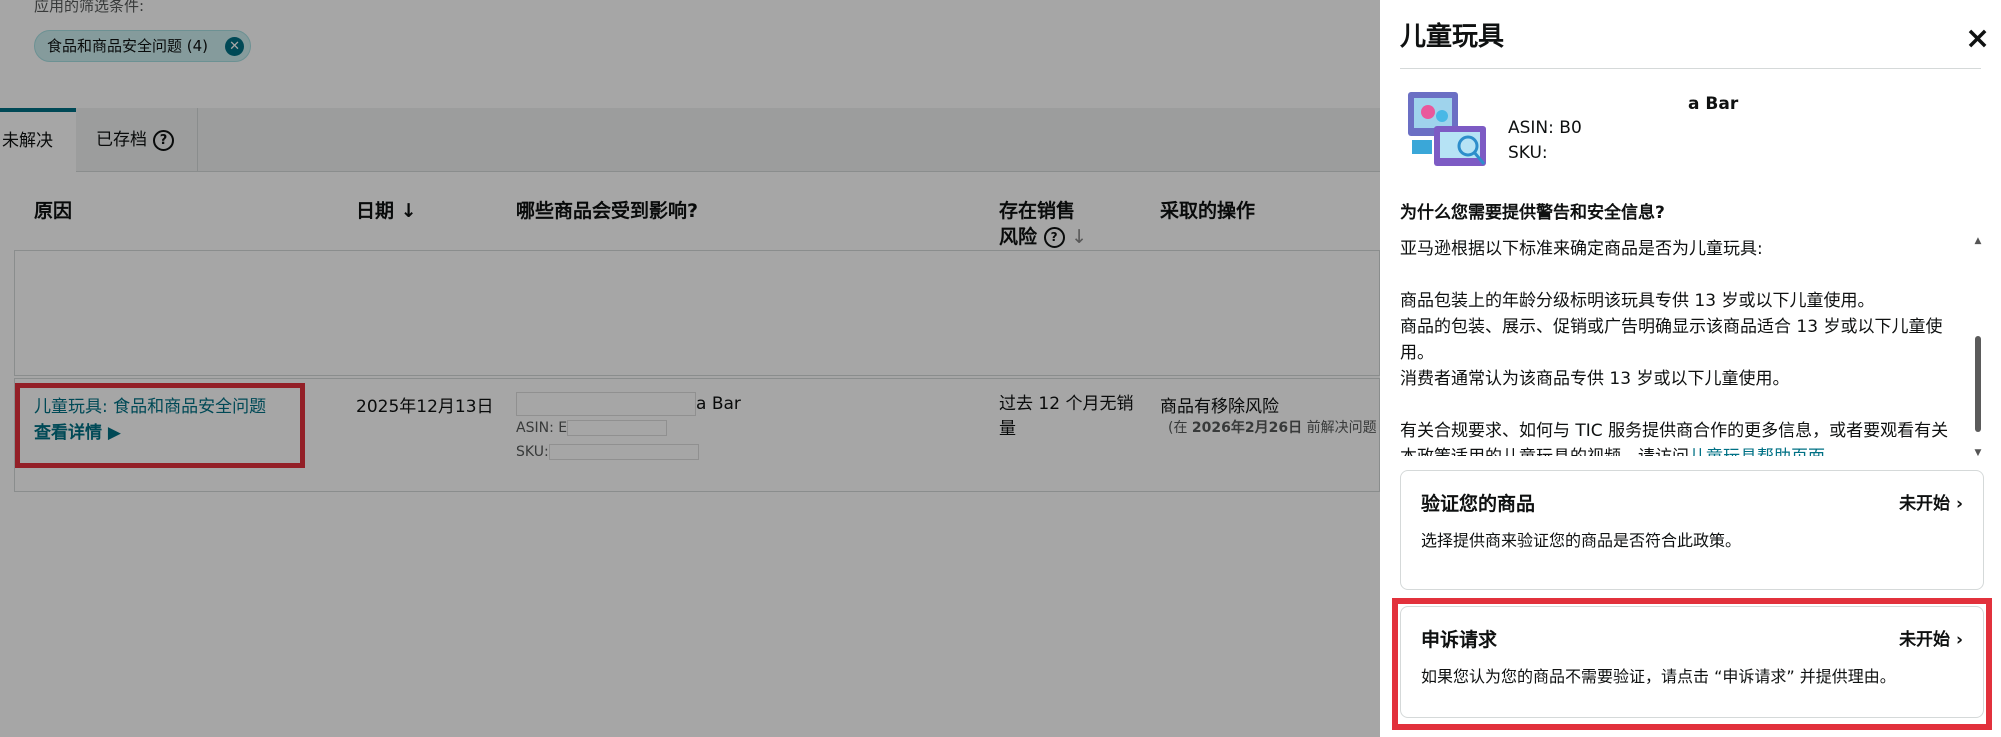  What do you see at coordinates (1690, 68) in the screenshot?
I see `divider` at bounding box center [1690, 68].